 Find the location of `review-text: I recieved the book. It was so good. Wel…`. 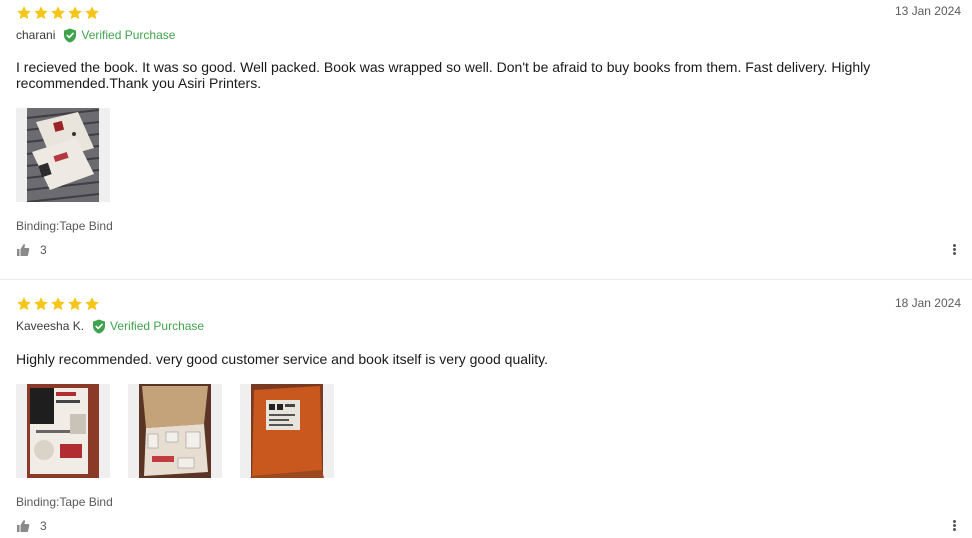

review-text: I recieved the book. It was so good. Wel… is located at coordinates (443, 75).